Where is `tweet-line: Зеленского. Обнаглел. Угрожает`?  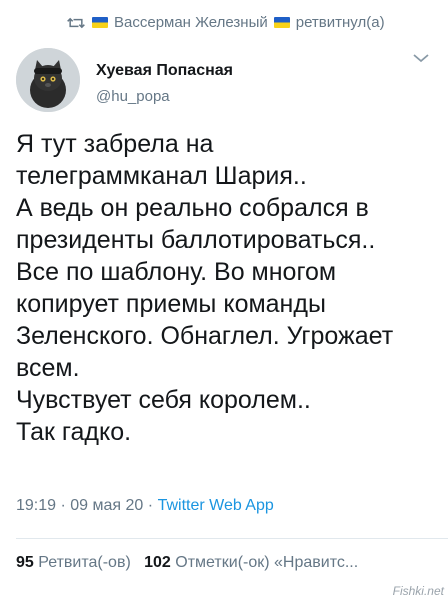 tweet-line: Зеленского. Обнаглел. Угрожает is located at coordinates (205, 336).